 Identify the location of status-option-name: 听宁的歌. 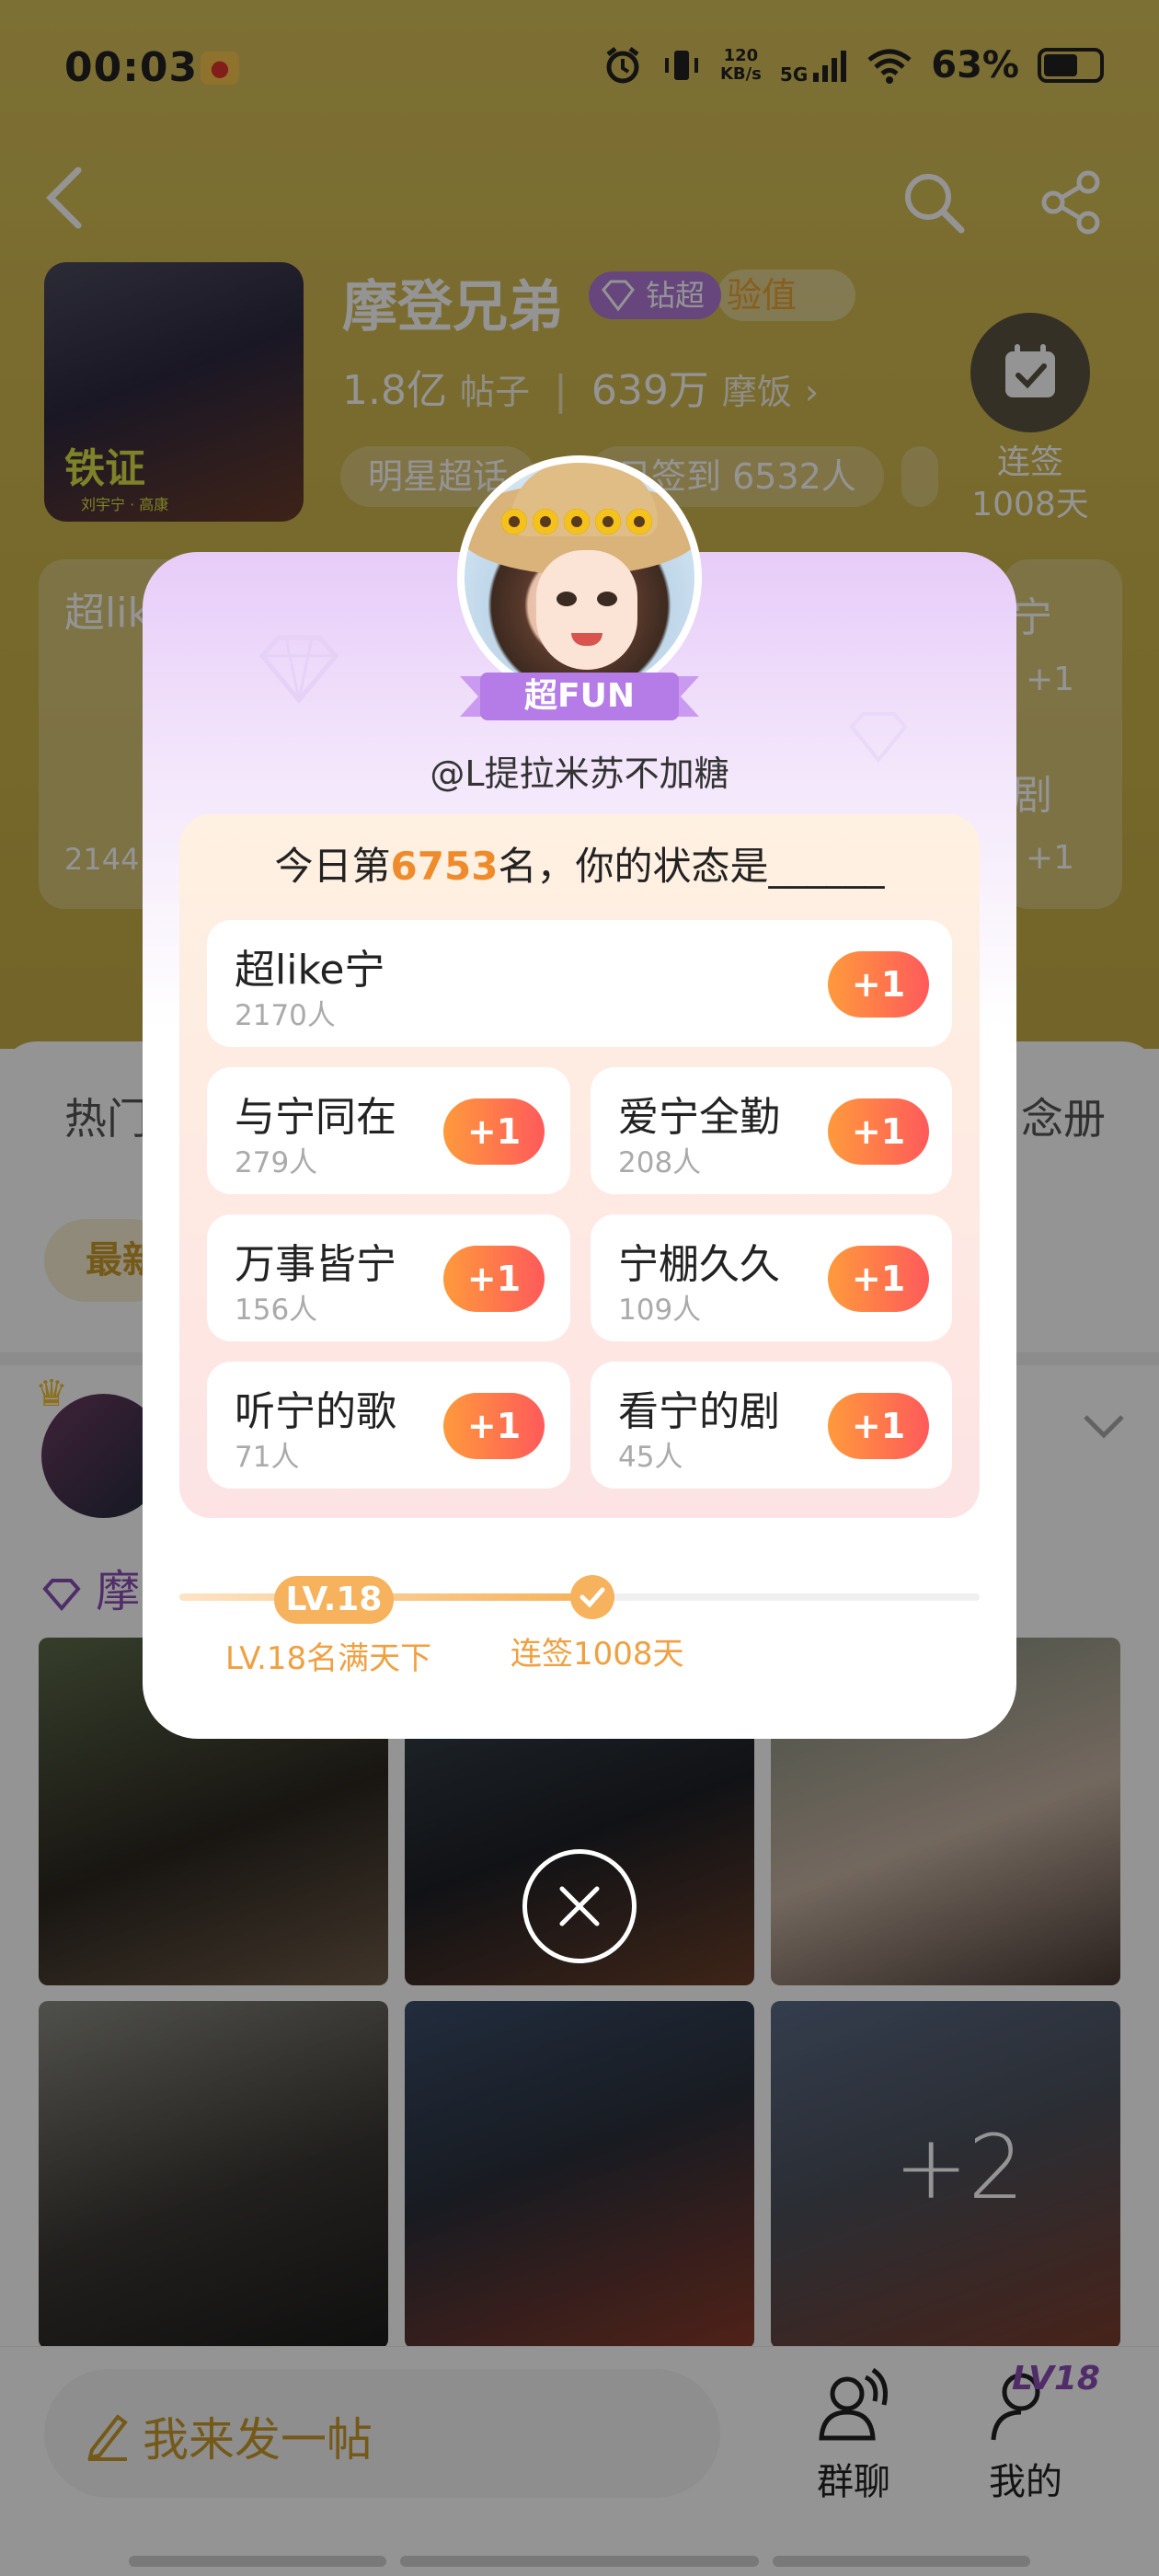
(315, 1411).